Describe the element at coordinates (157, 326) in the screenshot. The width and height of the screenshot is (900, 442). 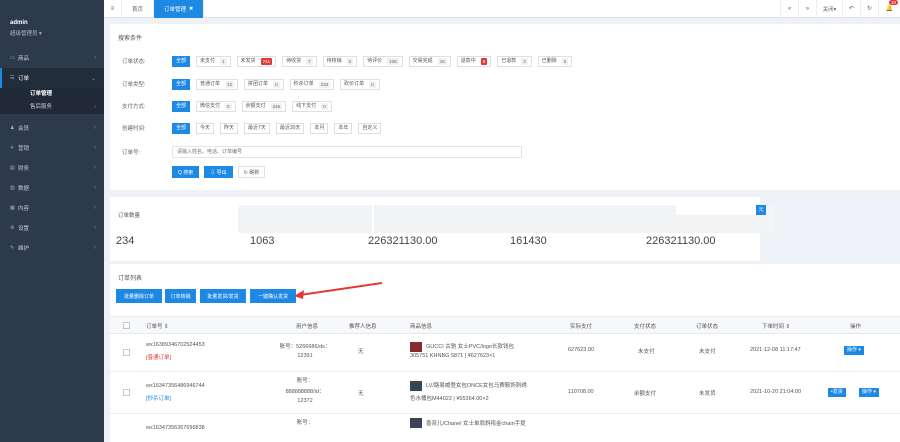
I see `column-header: 订单号 ⇕` at that location.